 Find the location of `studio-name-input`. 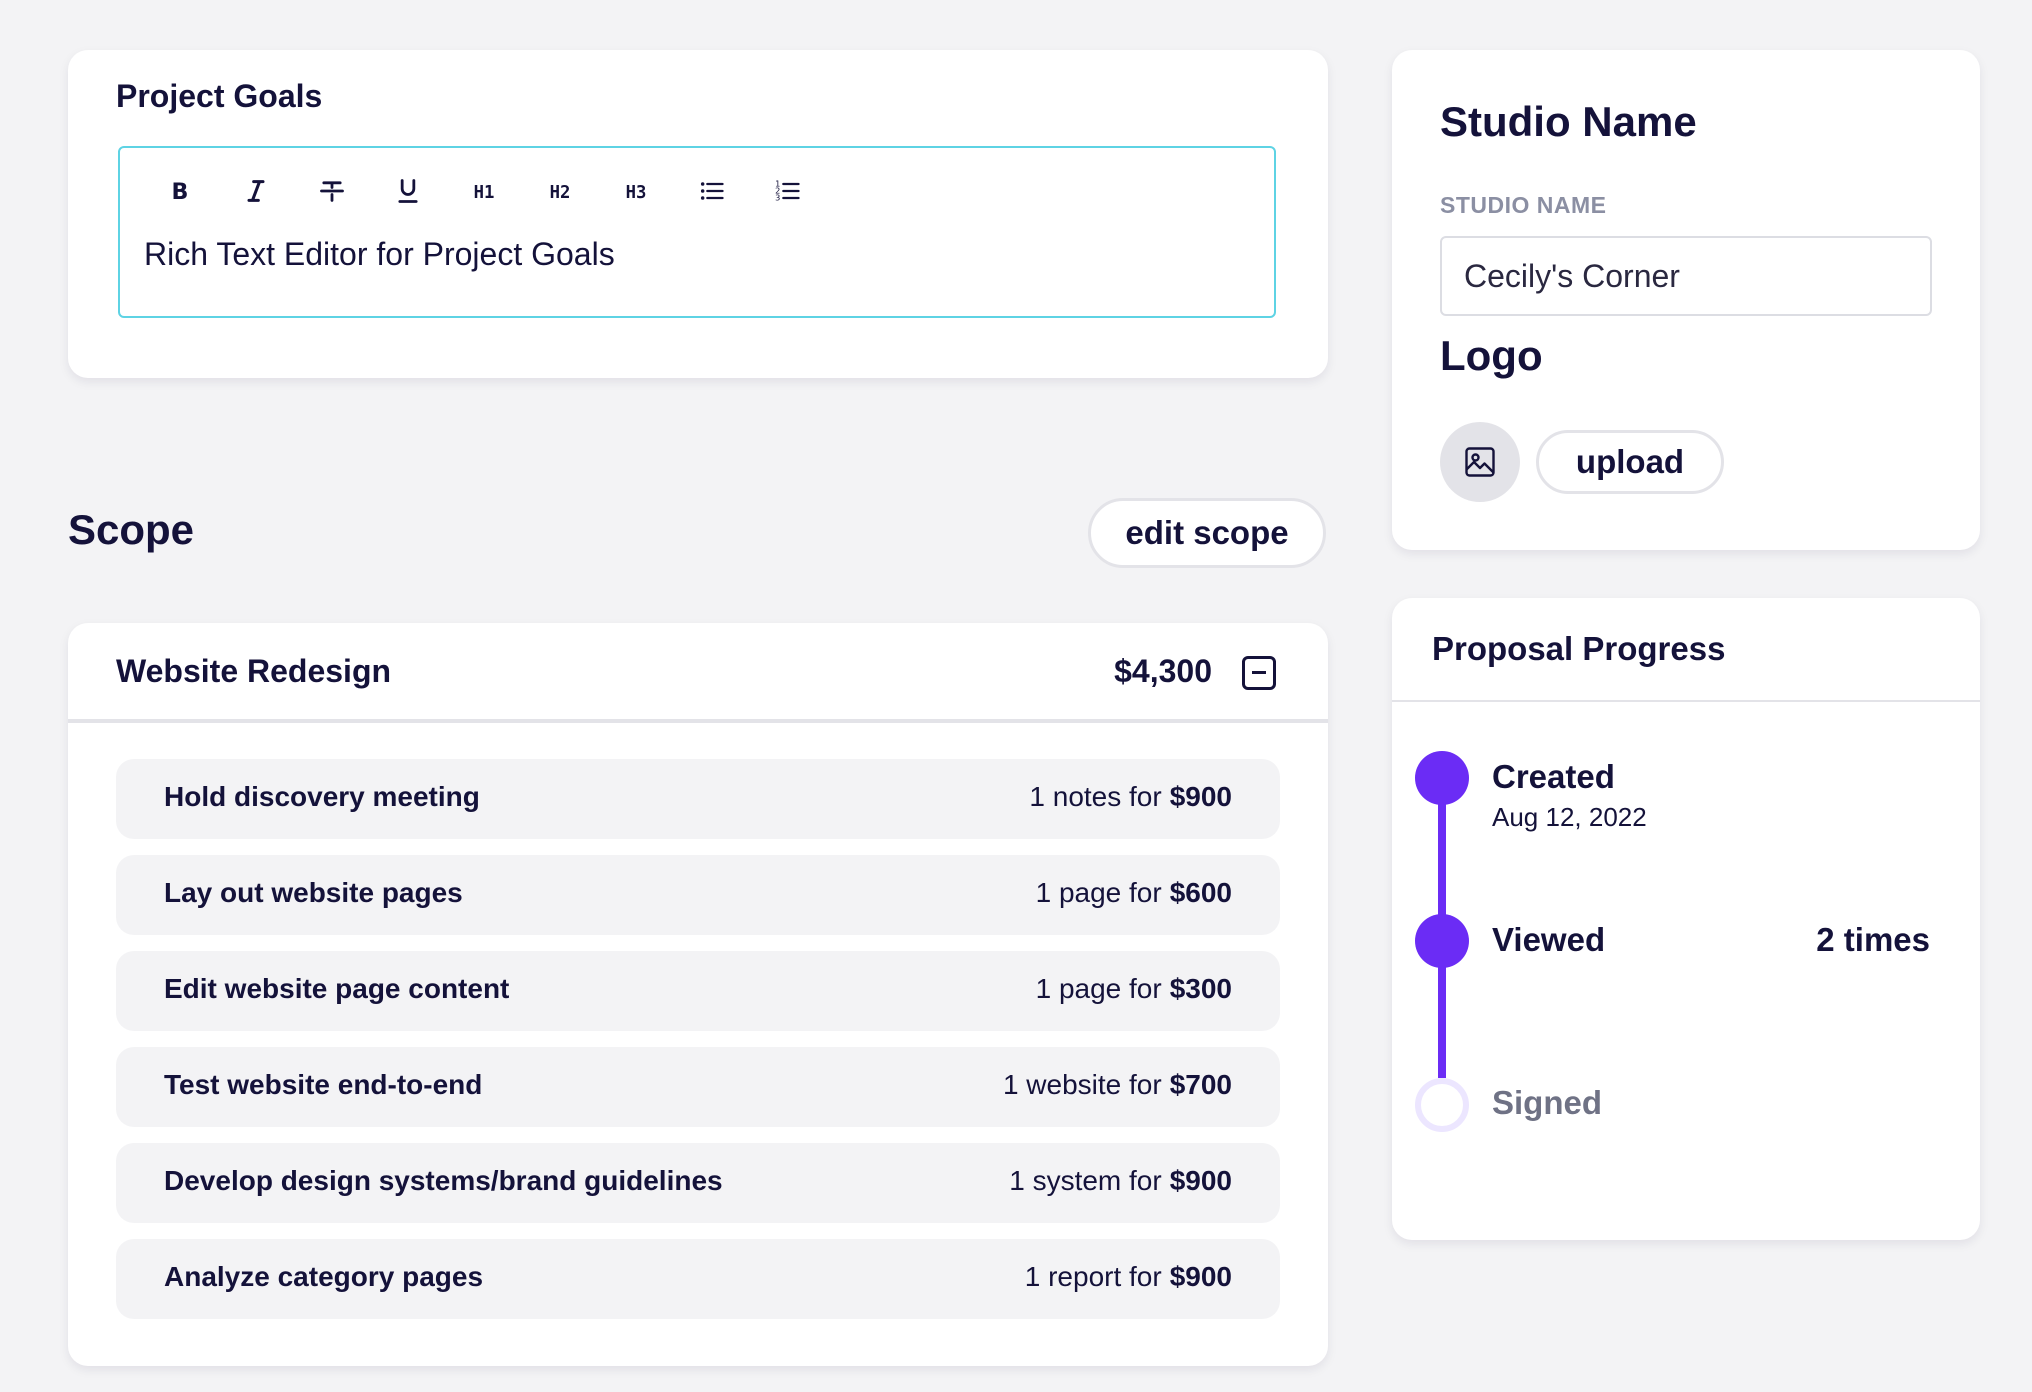

studio-name-input is located at coordinates (1686, 276).